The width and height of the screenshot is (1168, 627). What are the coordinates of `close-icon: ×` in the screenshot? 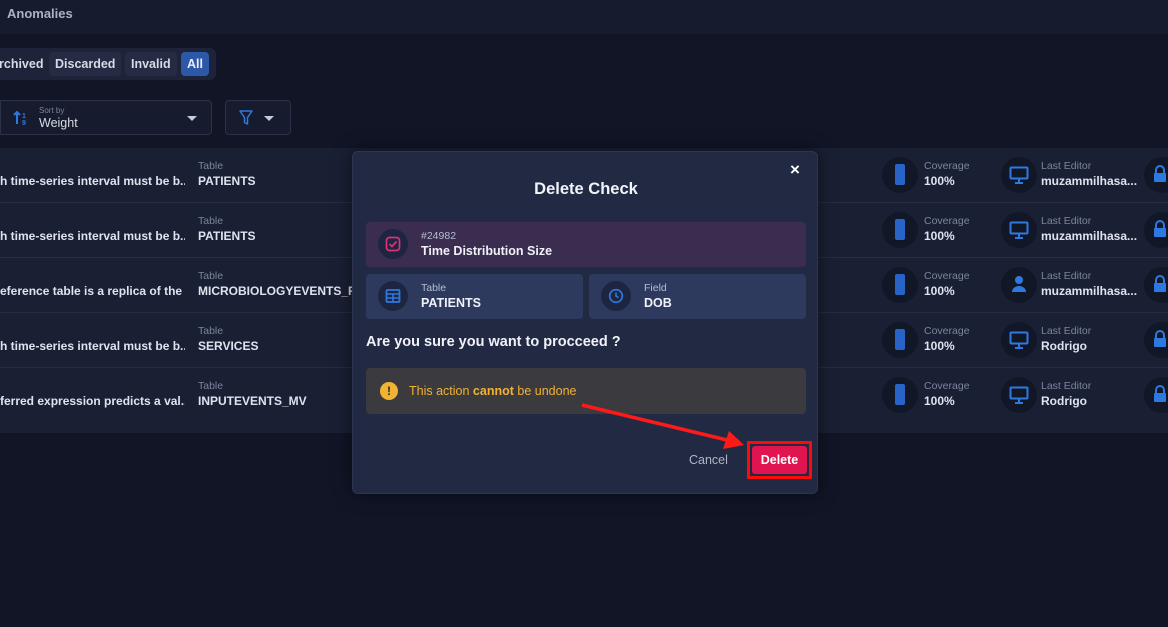 It's located at (795, 170).